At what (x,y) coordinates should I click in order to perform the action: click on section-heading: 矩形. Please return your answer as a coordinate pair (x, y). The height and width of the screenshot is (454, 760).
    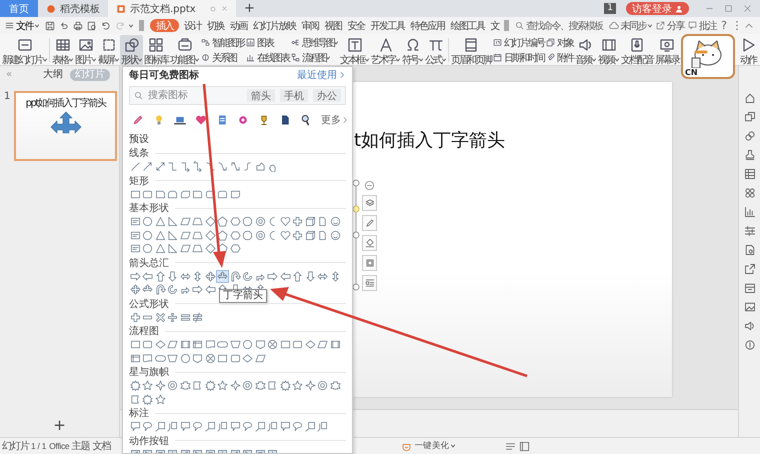
    Looking at the image, I should click on (139, 181).